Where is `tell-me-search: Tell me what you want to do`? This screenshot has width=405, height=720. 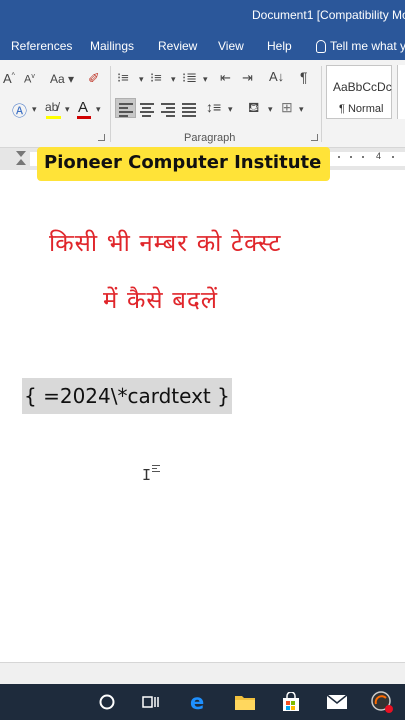 tell-me-search: Tell me what you want to do is located at coordinates (360, 46).